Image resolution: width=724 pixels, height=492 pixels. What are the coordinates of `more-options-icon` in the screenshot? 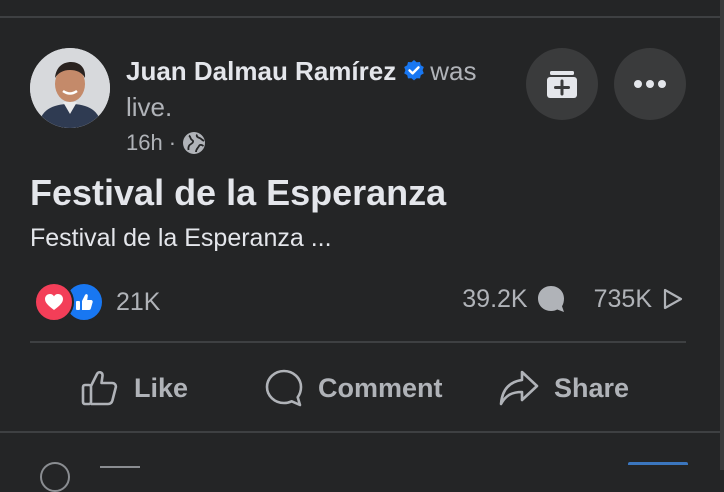 It's located at (650, 84).